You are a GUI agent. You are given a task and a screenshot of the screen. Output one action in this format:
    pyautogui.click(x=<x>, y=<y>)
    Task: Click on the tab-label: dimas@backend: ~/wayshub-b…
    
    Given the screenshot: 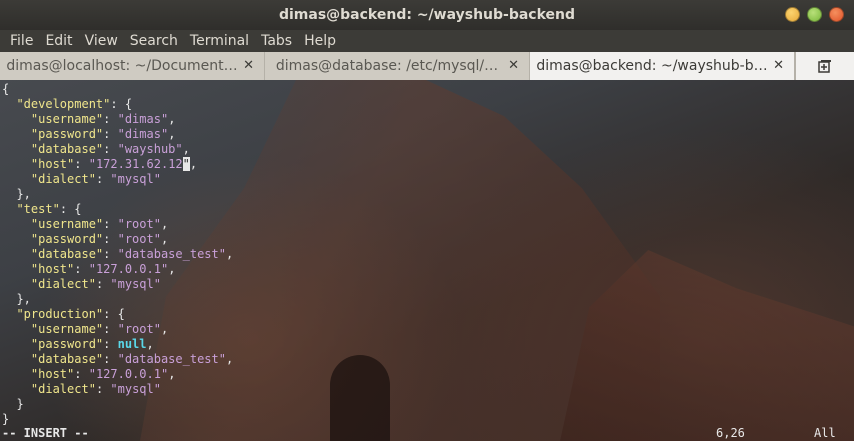 What is the action you would take?
    pyautogui.click(x=652, y=66)
    